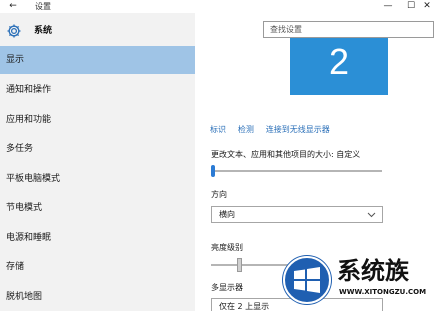 The image size is (434, 311). What do you see at coordinates (286, 154) in the screenshot?
I see `scale-label: 更改文本、应用和其他项目的大小: 自定义` at bounding box center [286, 154].